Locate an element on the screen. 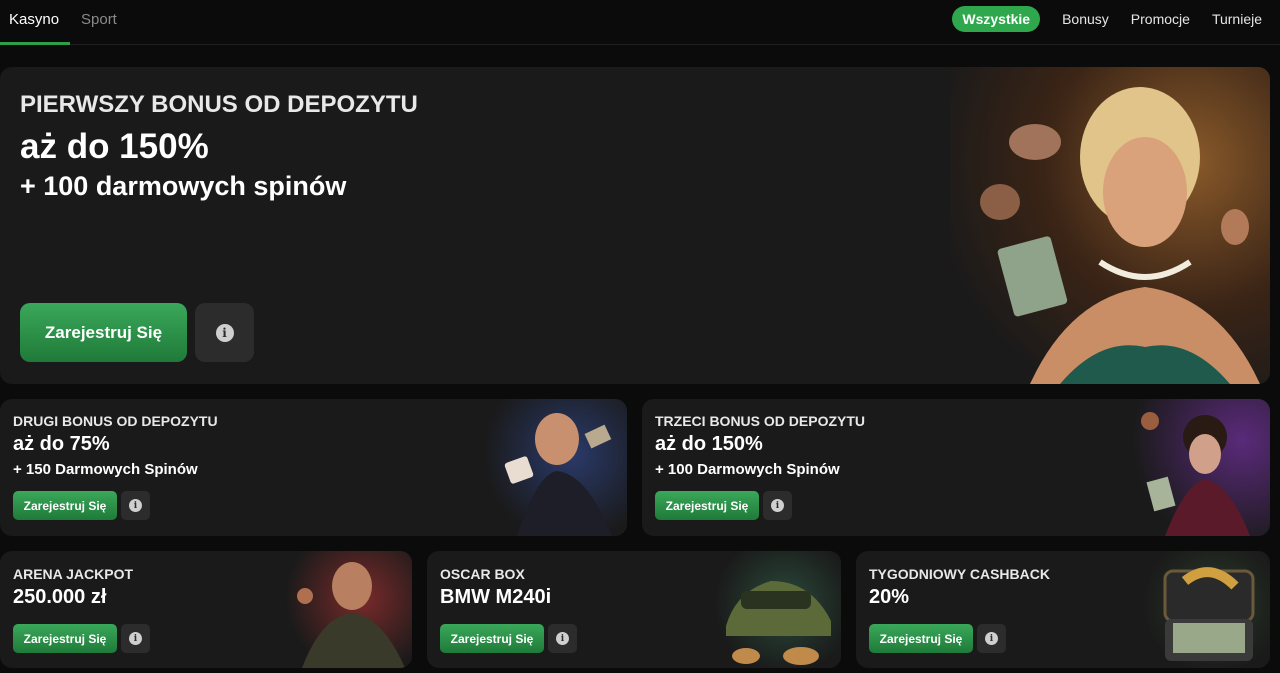 The height and width of the screenshot is (673, 1280). card-title: TYGODNIOWY CASHBACK is located at coordinates (959, 574).